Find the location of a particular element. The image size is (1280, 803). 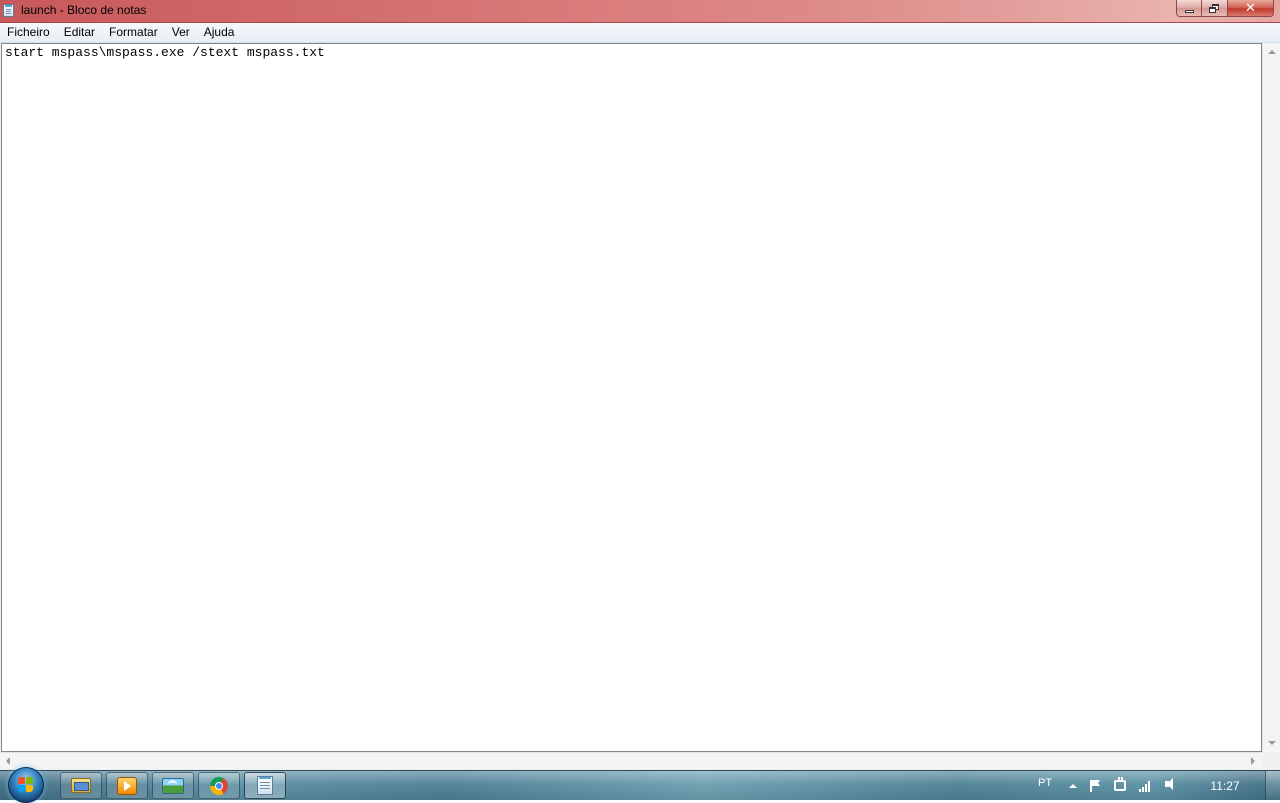

minimize-button is located at coordinates (1189, 8).